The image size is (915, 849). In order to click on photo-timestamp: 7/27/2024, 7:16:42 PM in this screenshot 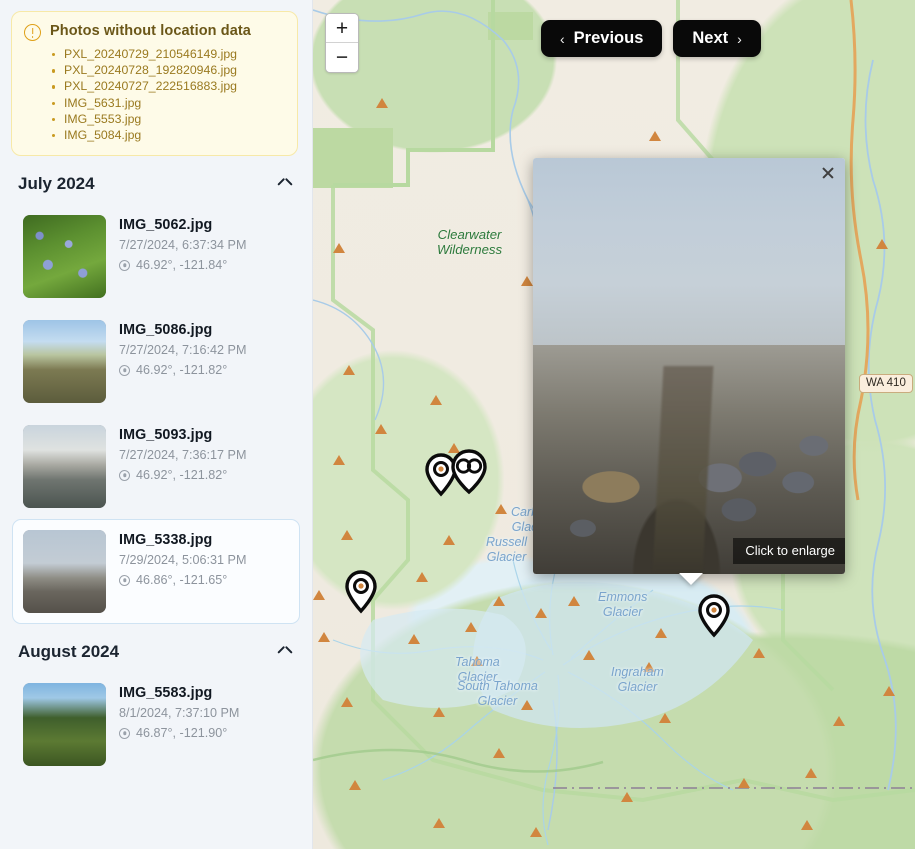, I will do `click(183, 350)`.